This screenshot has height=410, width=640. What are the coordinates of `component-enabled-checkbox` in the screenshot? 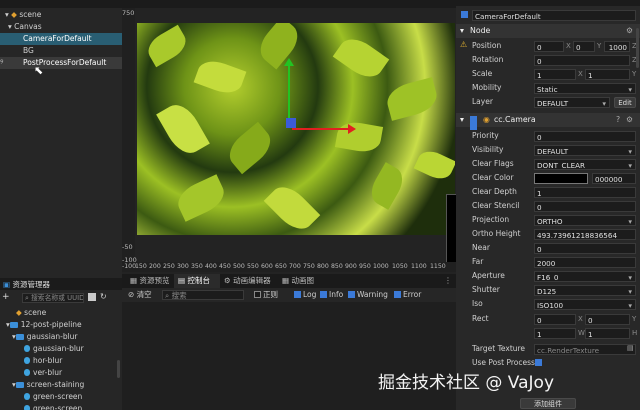 It's located at (473, 123).